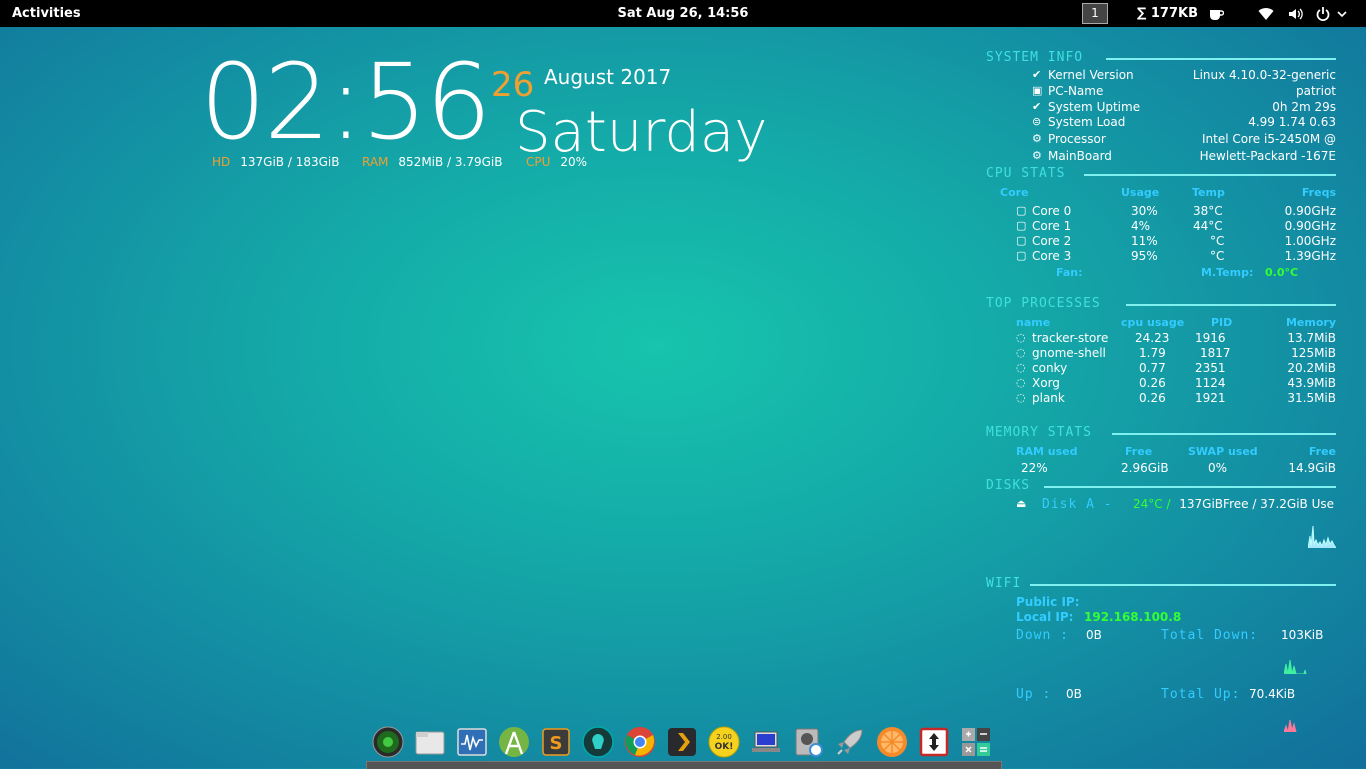  I want to click on sysinfo-value: Intel Core i5-2450M @, so click(1269, 139).